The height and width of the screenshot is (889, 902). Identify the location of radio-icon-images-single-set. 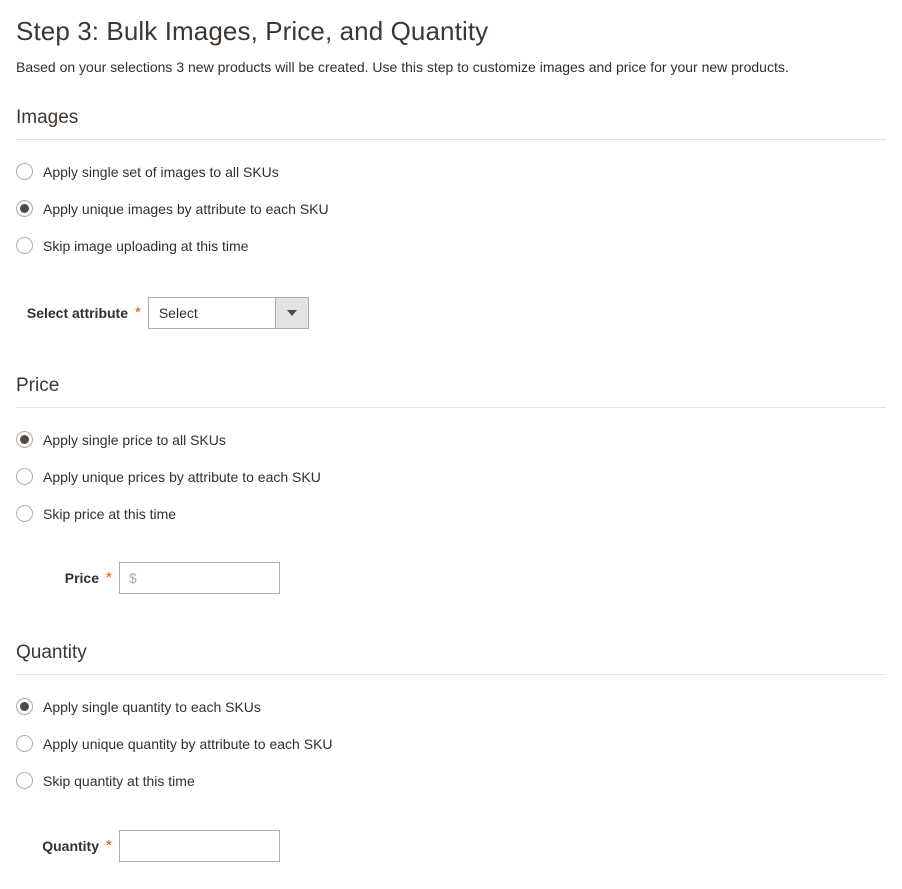
(24, 171).